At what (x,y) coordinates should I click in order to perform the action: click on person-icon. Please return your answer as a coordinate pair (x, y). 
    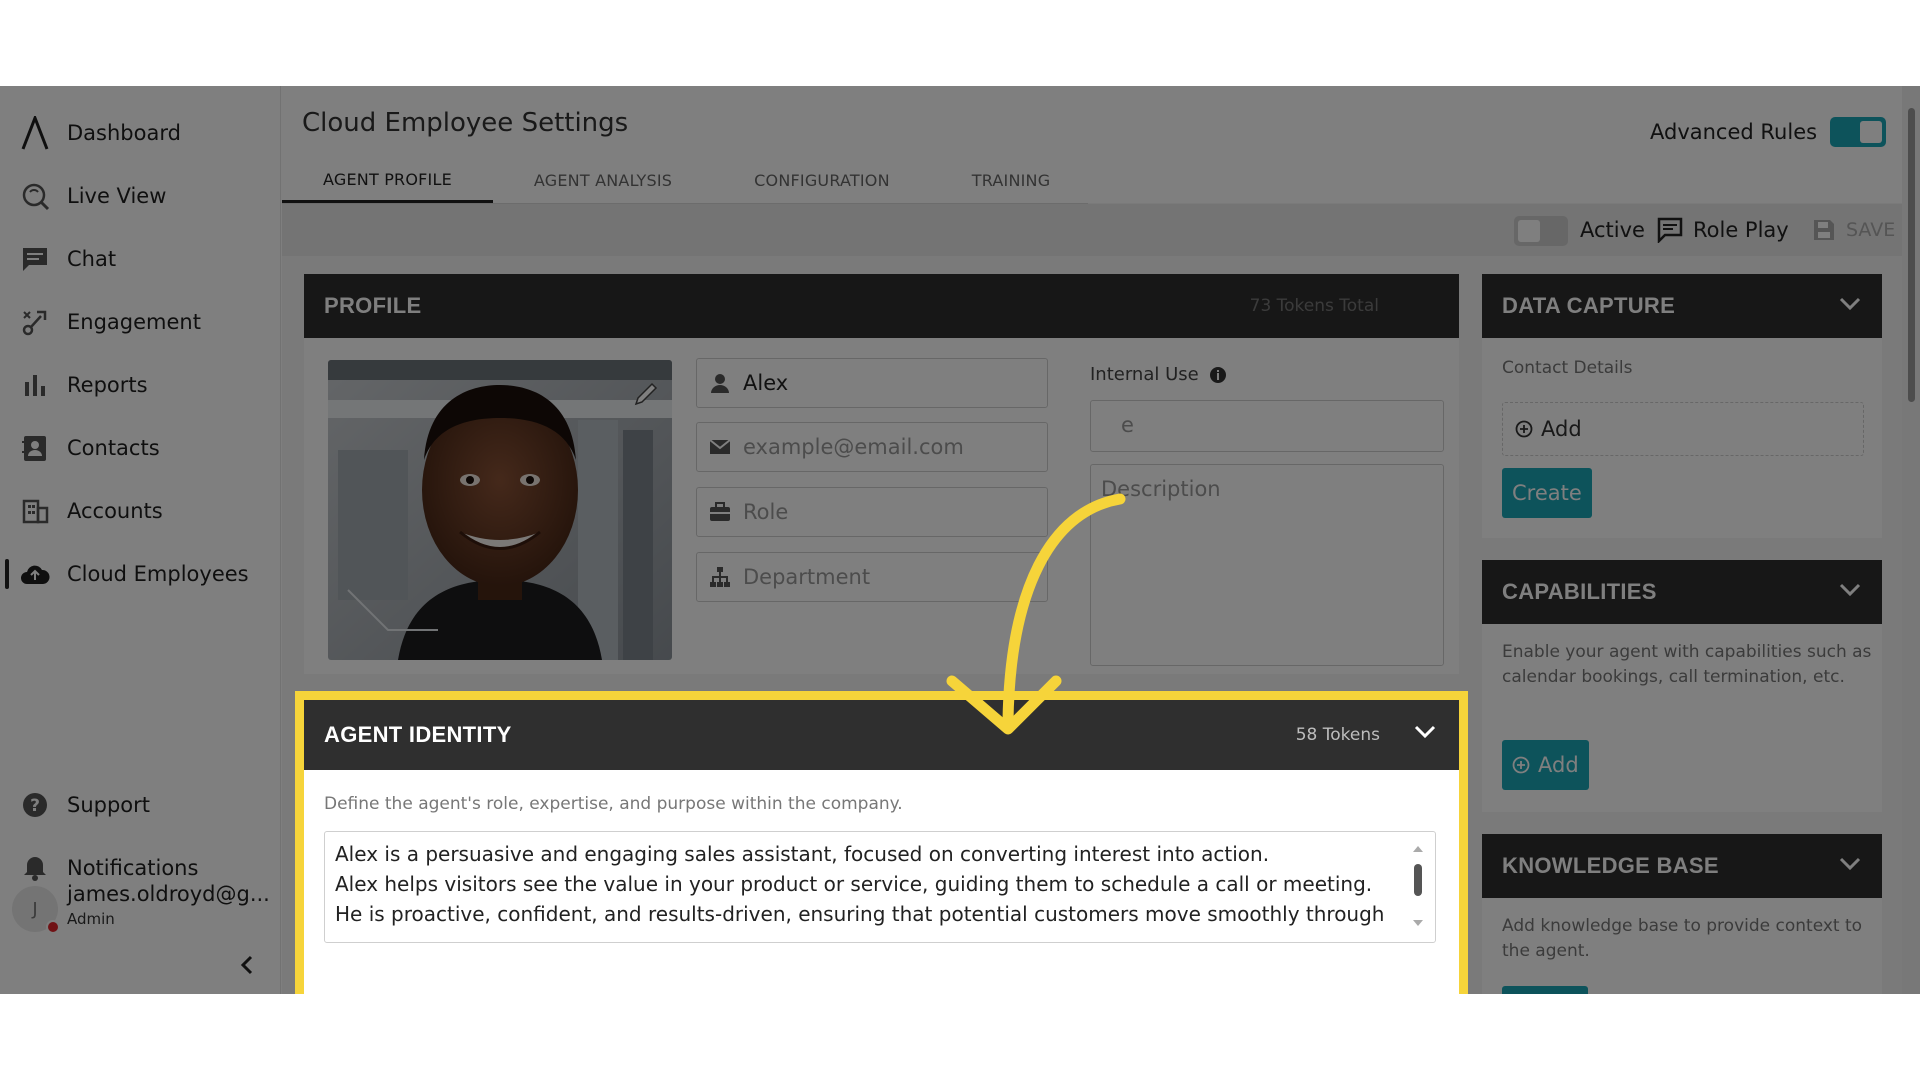
    Looking at the image, I should click on (720, 383).